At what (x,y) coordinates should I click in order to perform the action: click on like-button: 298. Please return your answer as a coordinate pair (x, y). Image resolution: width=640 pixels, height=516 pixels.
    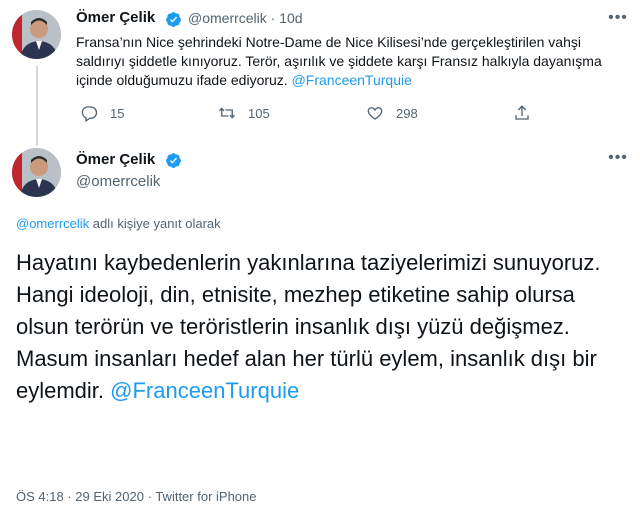
    Looking at the image, I should click on (392, 113).